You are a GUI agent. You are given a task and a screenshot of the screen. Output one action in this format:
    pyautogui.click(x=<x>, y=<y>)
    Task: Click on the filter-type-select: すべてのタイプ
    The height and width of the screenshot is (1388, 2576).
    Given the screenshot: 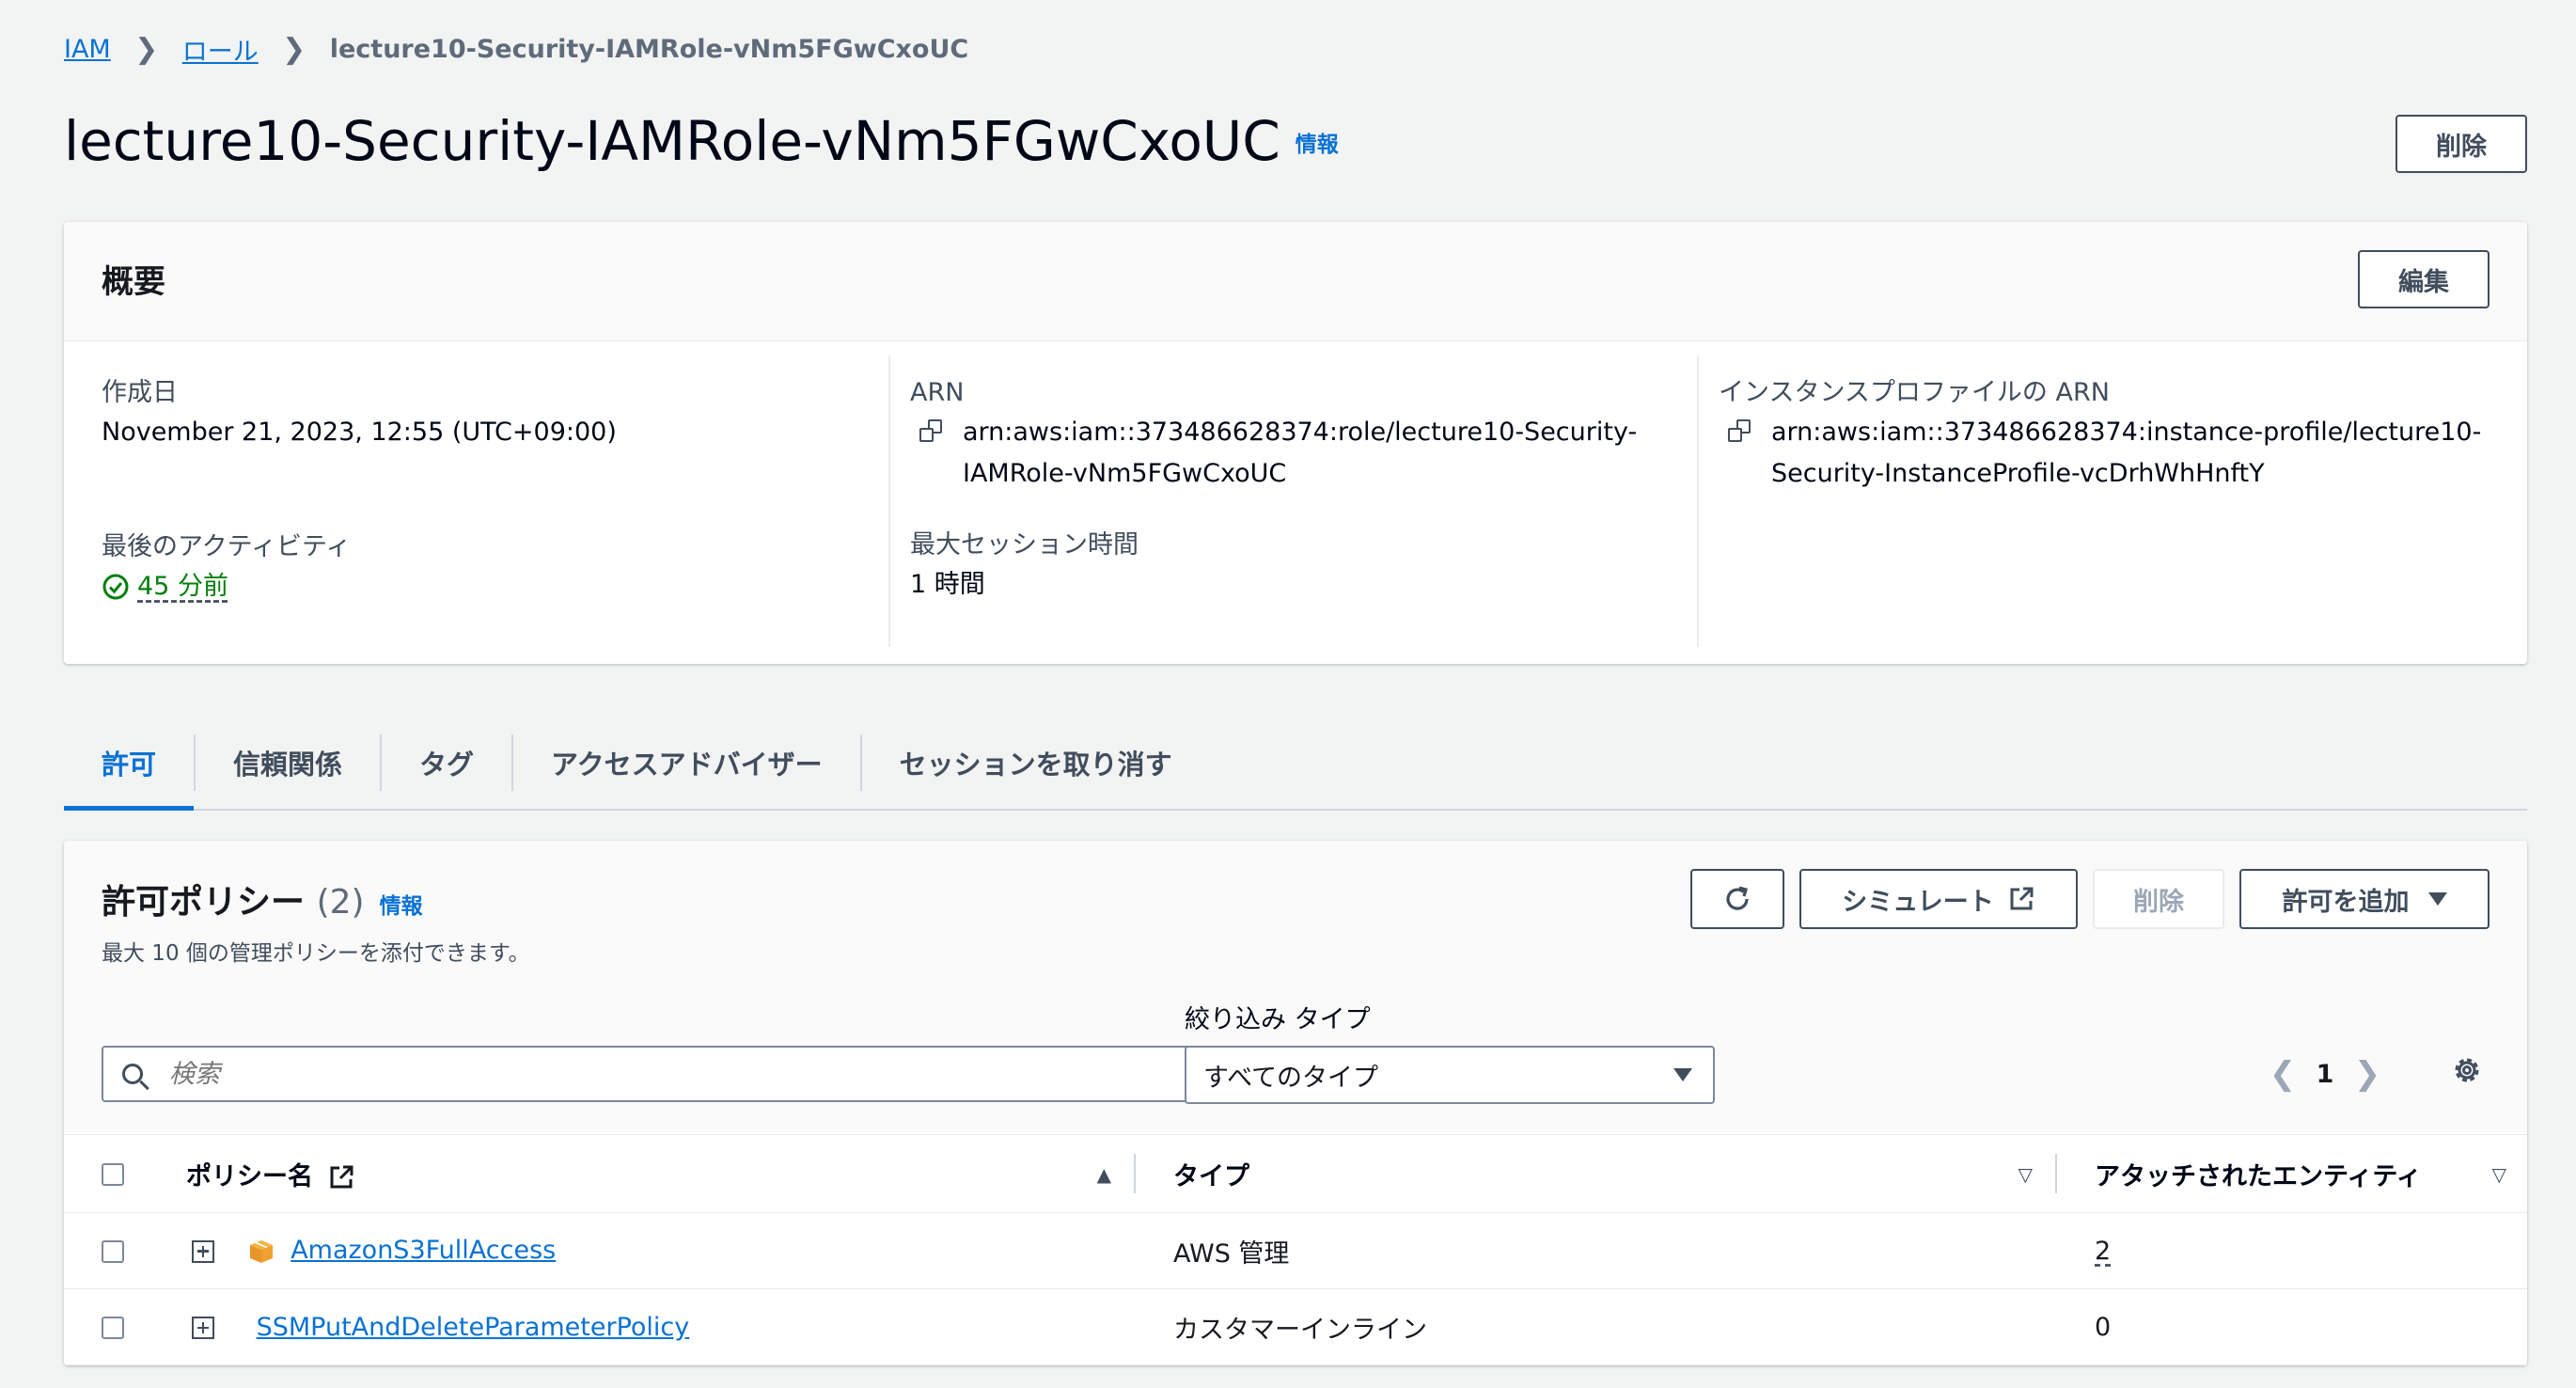 What is the action you would take?
    pyautogui.click(x=1450, y=1075)
    